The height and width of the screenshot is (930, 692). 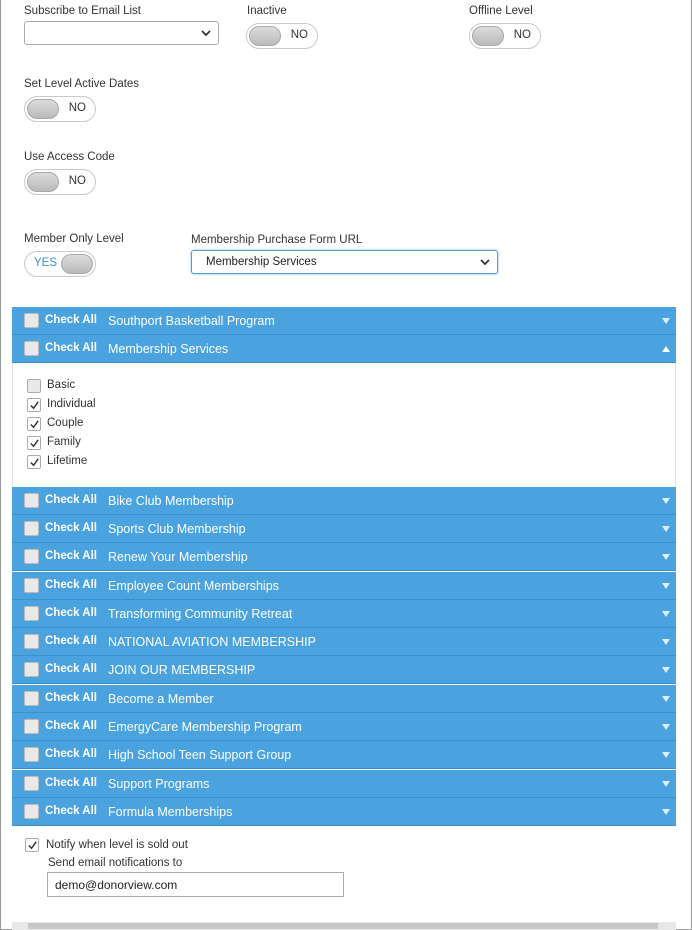 I want to click on level-label: Couple, so click(x=65, y=423).